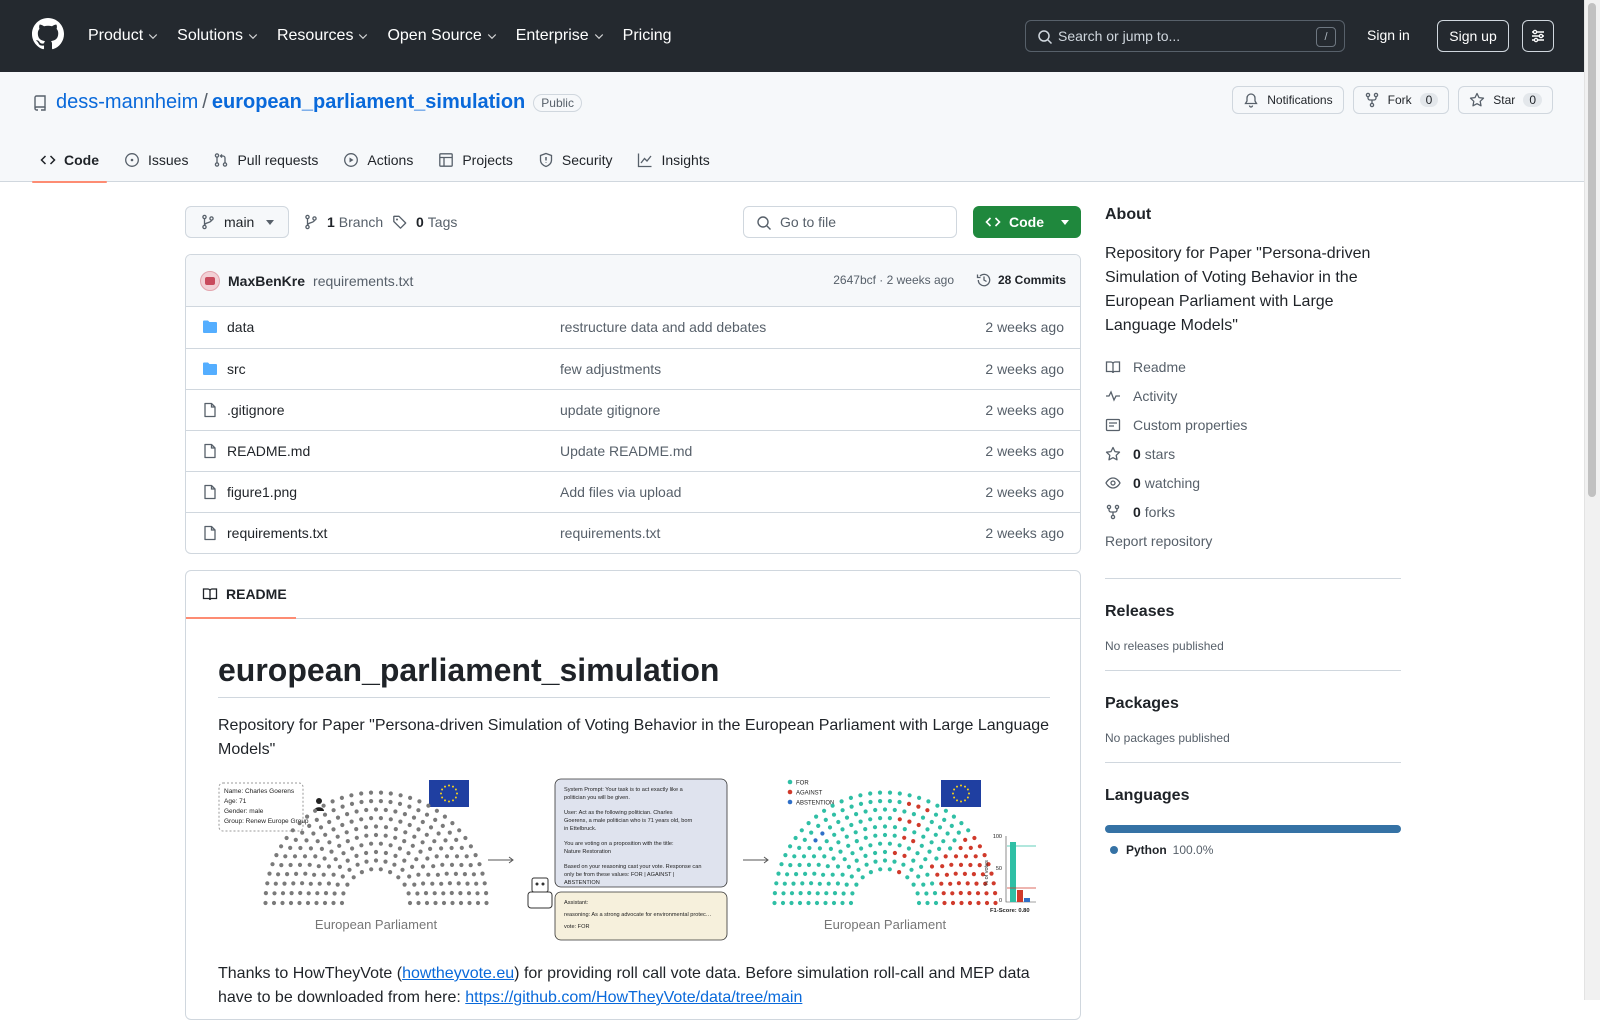 This screenshot has height=1020, width=1600. What do you see at coordinates (1505, 100) in the screenshot?
I see `star-button: Star 0` at bounding box center [1505, 100].